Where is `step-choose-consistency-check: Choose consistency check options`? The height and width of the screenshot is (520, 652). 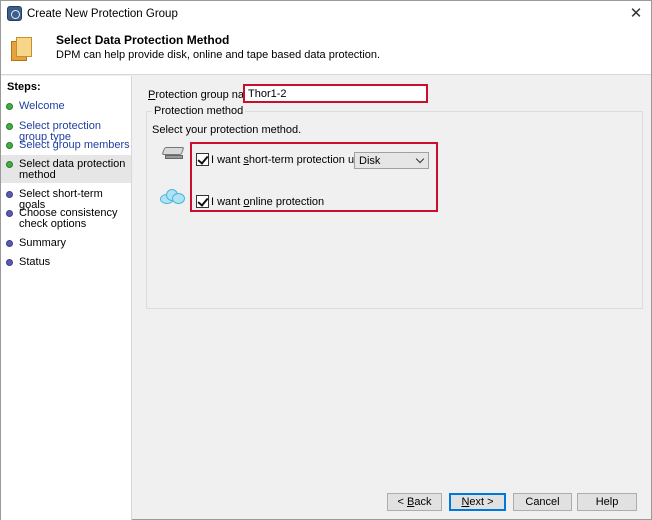
step-choose-consistency-check: Choose consistency check options is located at coordinates (66, 219).